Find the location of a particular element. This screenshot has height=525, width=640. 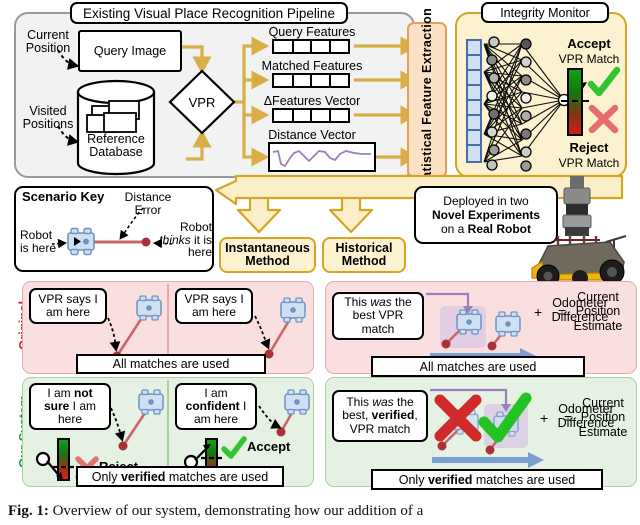

gauge-threshold-line is located at coordinates (575, 101).